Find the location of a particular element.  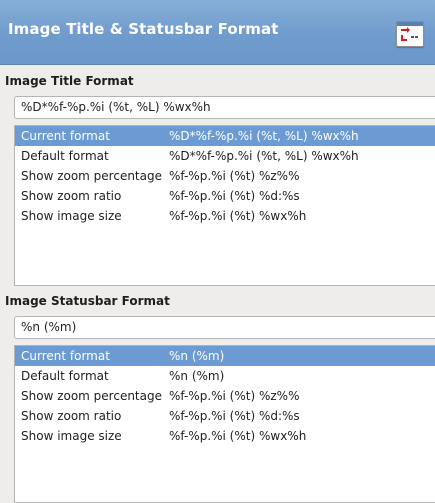

image-title-format-icon is located at coordinates (410, 34).